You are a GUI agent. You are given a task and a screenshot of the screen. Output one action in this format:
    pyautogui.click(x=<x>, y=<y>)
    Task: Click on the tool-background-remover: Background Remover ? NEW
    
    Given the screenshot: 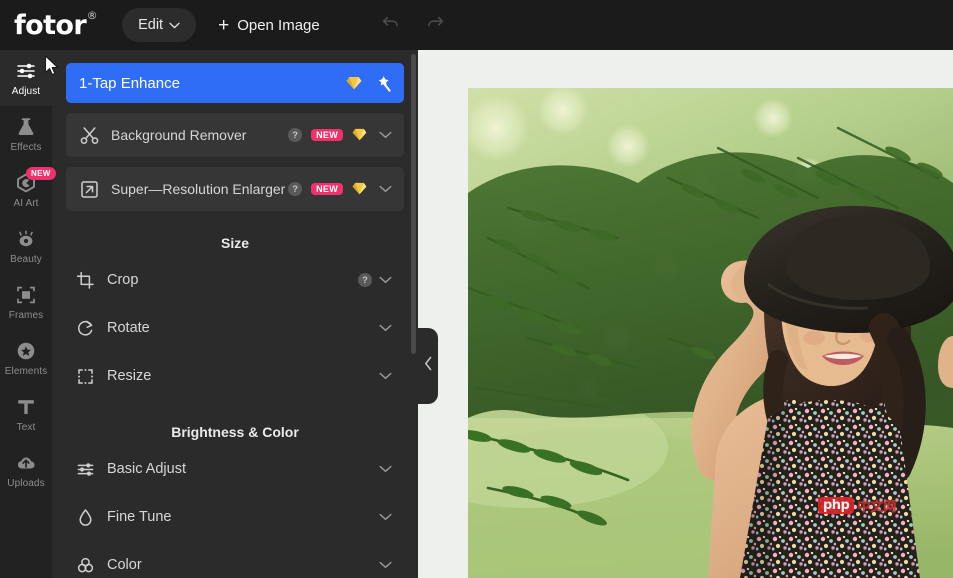 What is the action you would take?
    pyautogui.click(x=235, y=135)
    